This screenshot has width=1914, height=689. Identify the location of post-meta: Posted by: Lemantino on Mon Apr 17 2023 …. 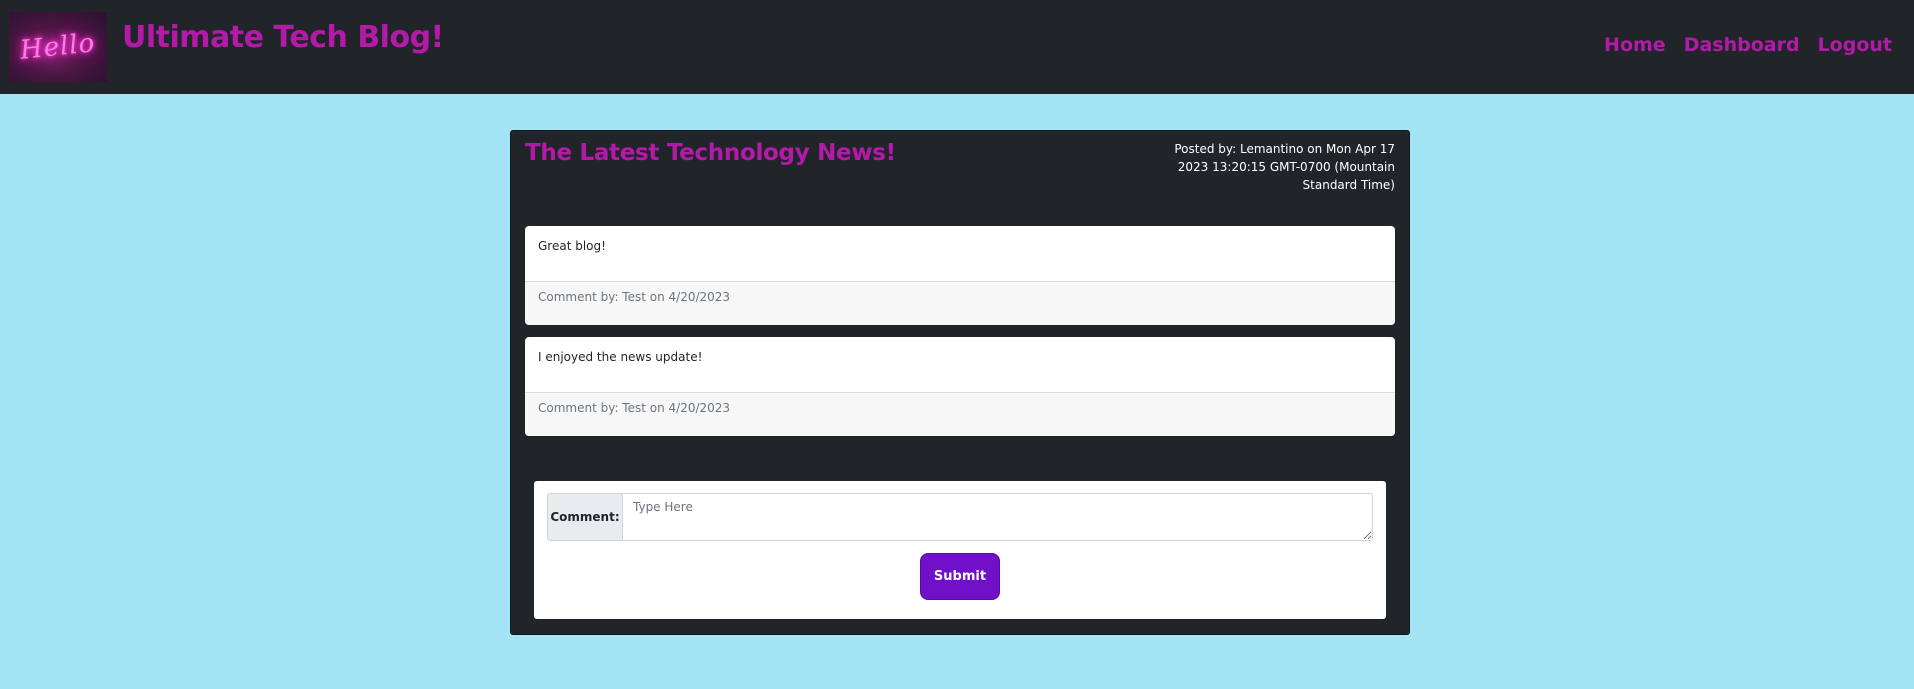
(1284, 167).